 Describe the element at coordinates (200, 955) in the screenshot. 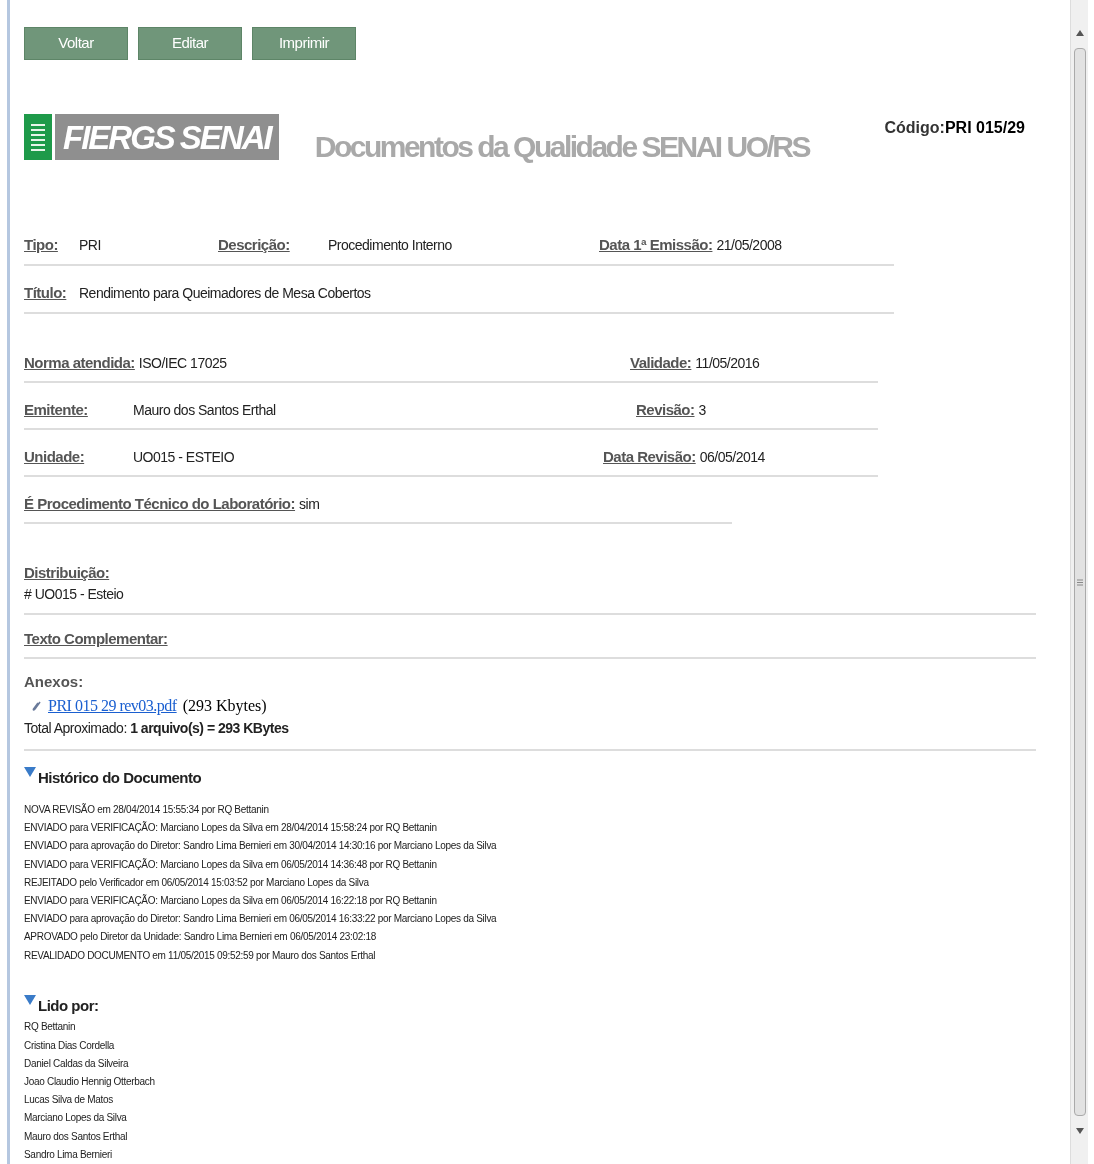

I see `history-entry: REVALIDADO DOCUMENTO em 11/05/2015 09:52:59 por Mauro dos Santos Erthal` at that location.